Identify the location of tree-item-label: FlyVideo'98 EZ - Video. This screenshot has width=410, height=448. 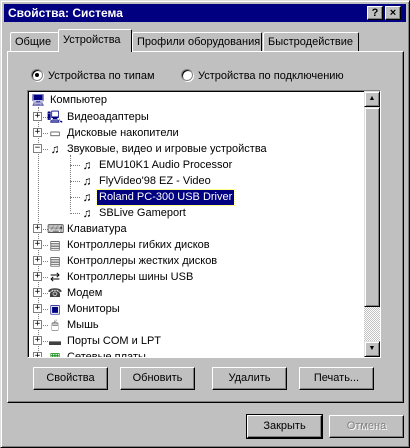
(155, 181).